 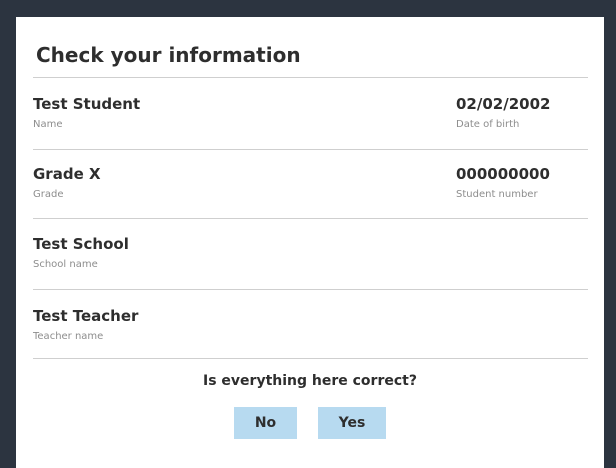 What do you see at coordinates (8, 234) in the screenshot?
I see `window-frame-left` at bounding box center [8, 234].